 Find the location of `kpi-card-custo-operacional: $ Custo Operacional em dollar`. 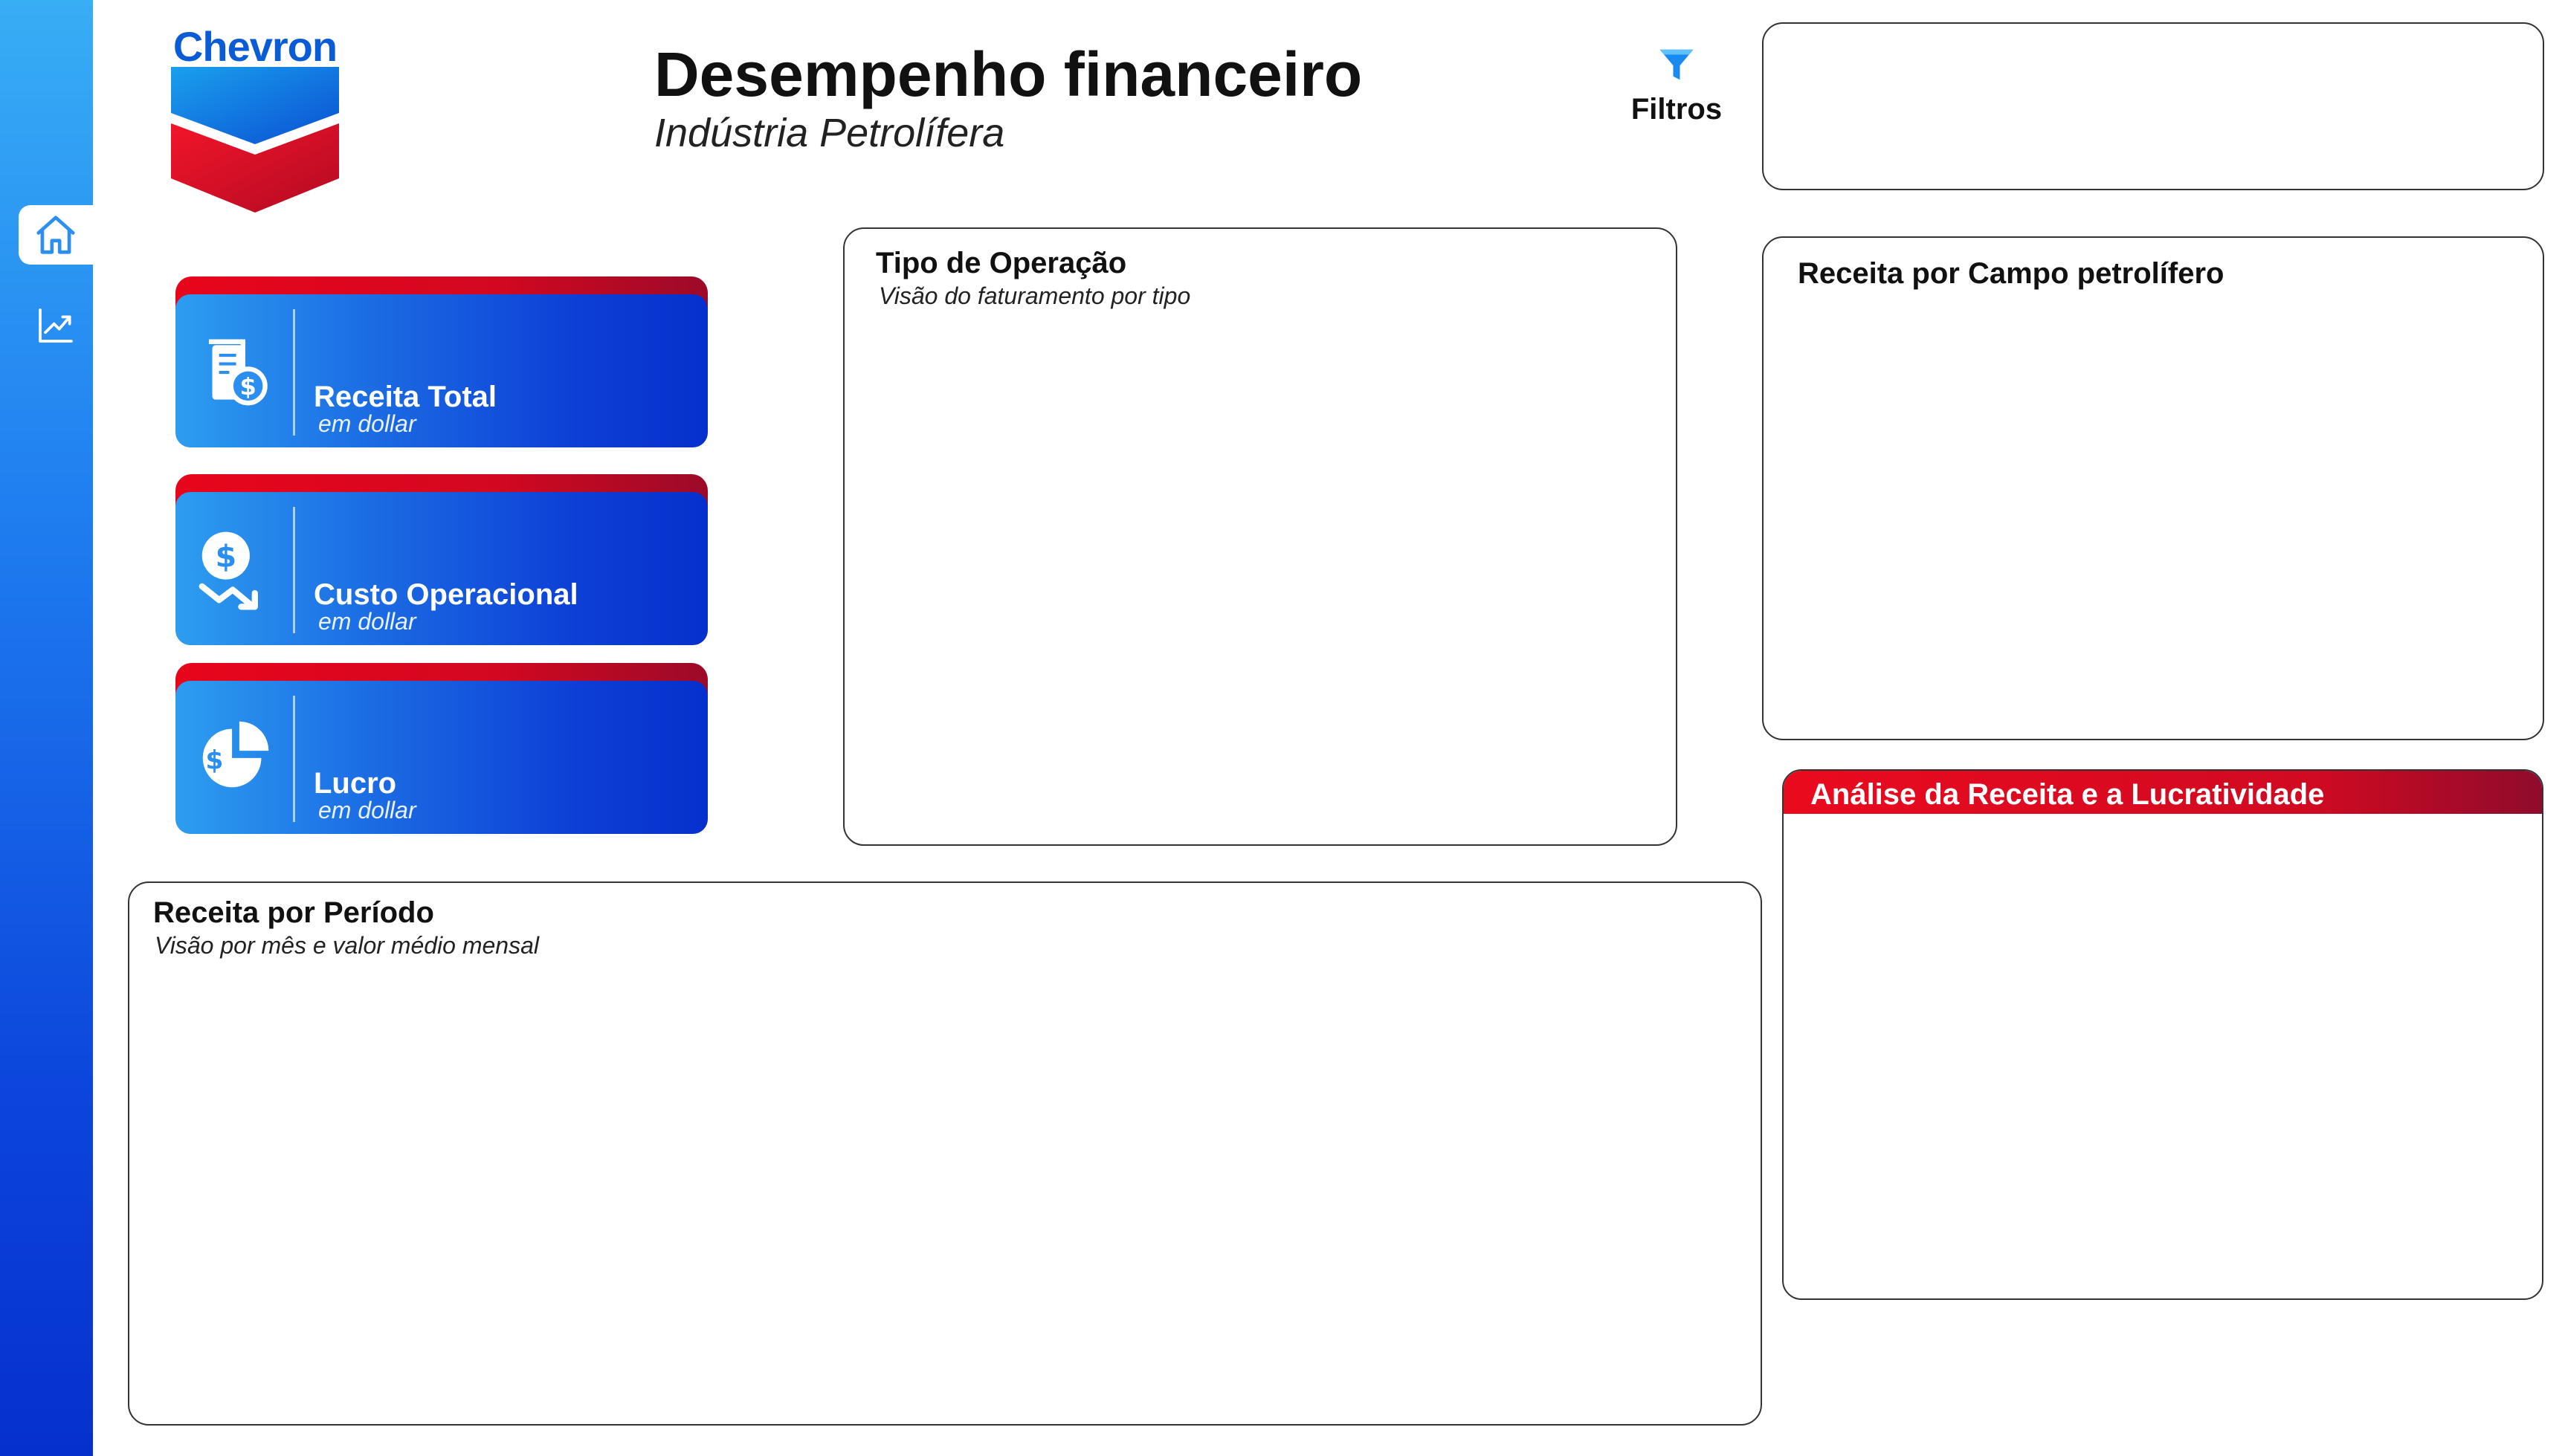

kpi-card-custo-operacional: $ Custo Operacional em dollar is located at coordinates (441, 559).